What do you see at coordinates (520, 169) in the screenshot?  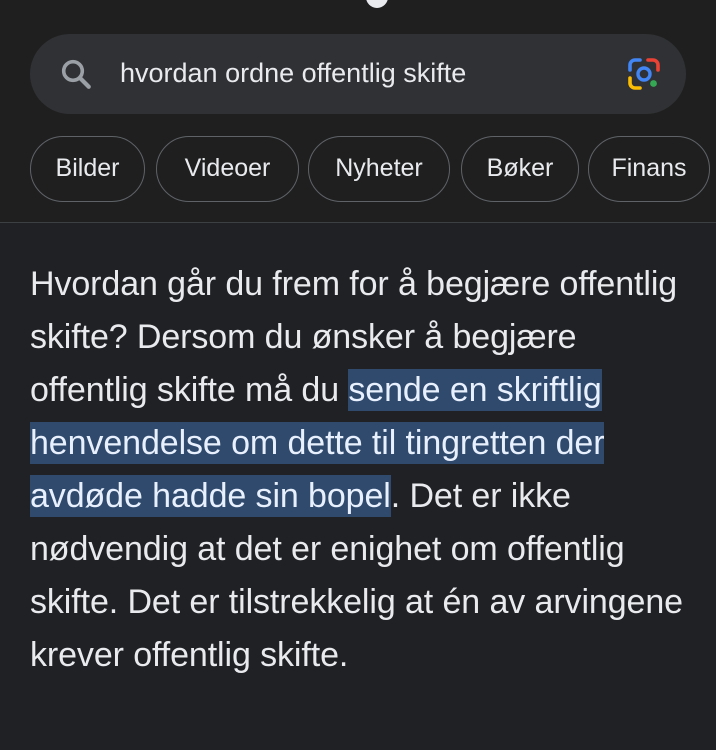 I see `chip-boker: Bøker` at bounding box center [520, 169].